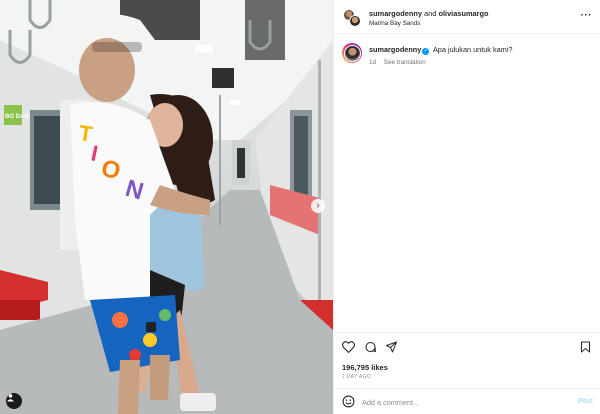 Image resolution: width=600 pixels, height=414 pixels. Describe the element at coordinates (394, 23) in the screenshot. I see `location-link: Marina Bay Sands` at that location.